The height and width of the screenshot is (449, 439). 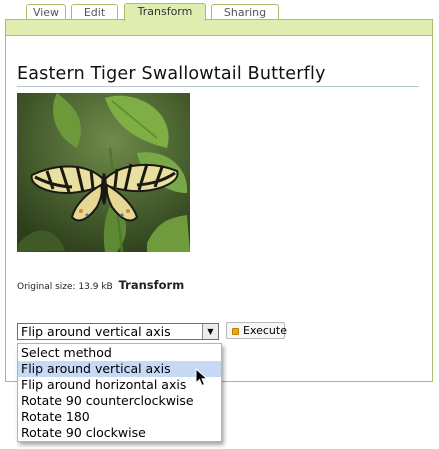 What do you see at coordinates (202, 377) in the screenshot?
I see `mouse-pointer-icon` at bounding box center [202, 377].